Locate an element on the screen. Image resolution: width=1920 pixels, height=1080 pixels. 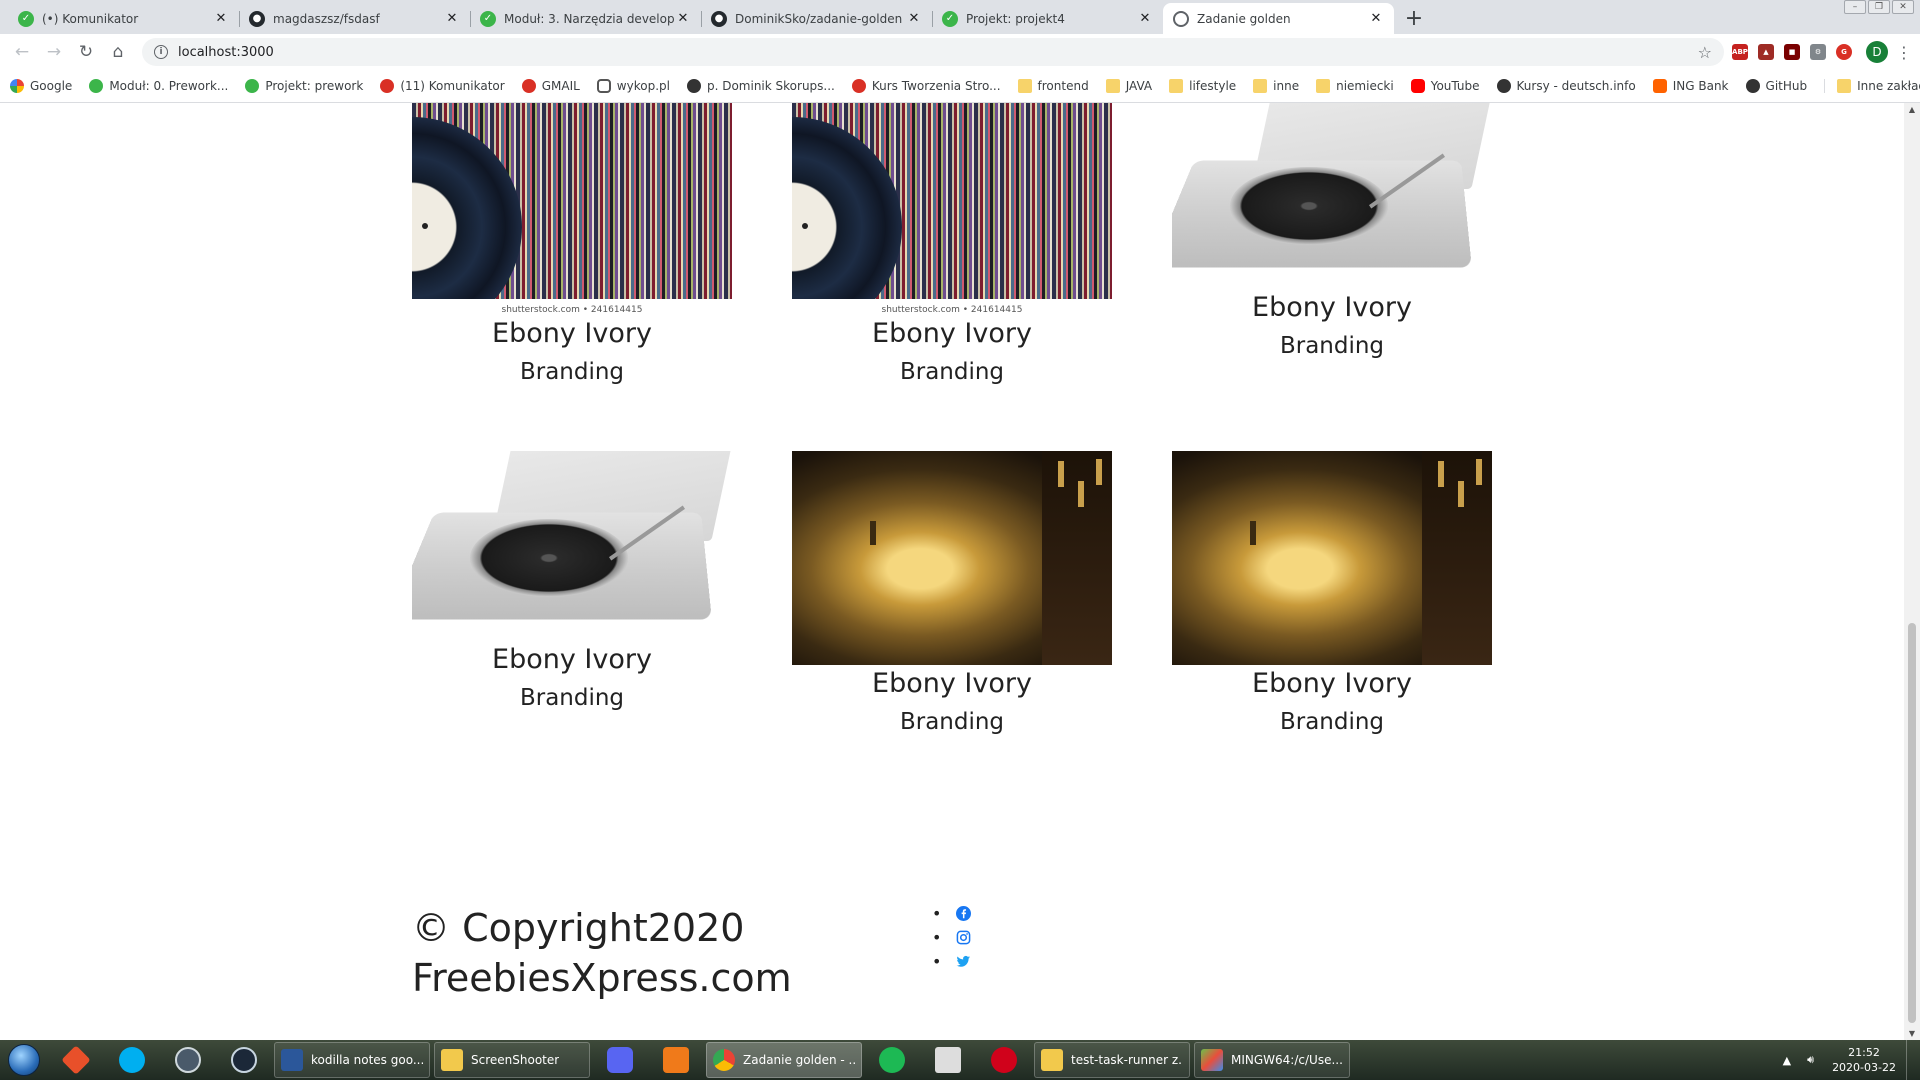
scroll-down-icon: ▼ is located at coordinates (1912, 1033).